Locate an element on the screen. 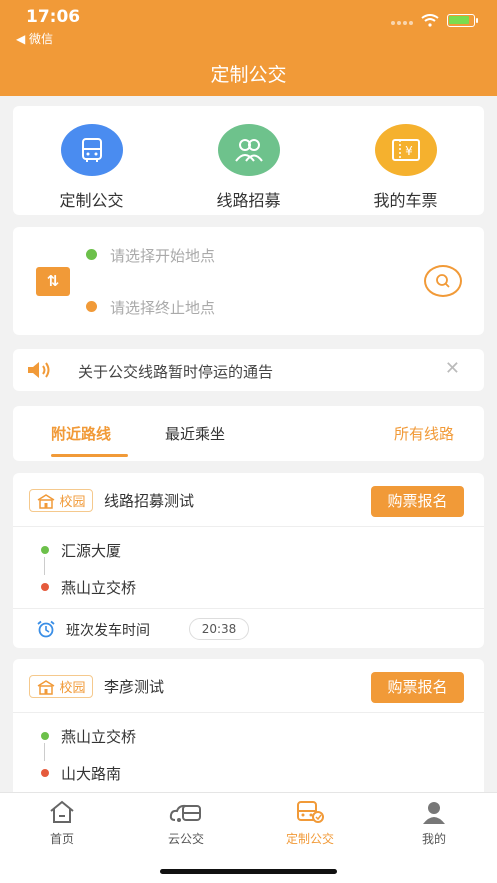  tab-recent: 最近乘坐 is located at coordinates (195, 433).